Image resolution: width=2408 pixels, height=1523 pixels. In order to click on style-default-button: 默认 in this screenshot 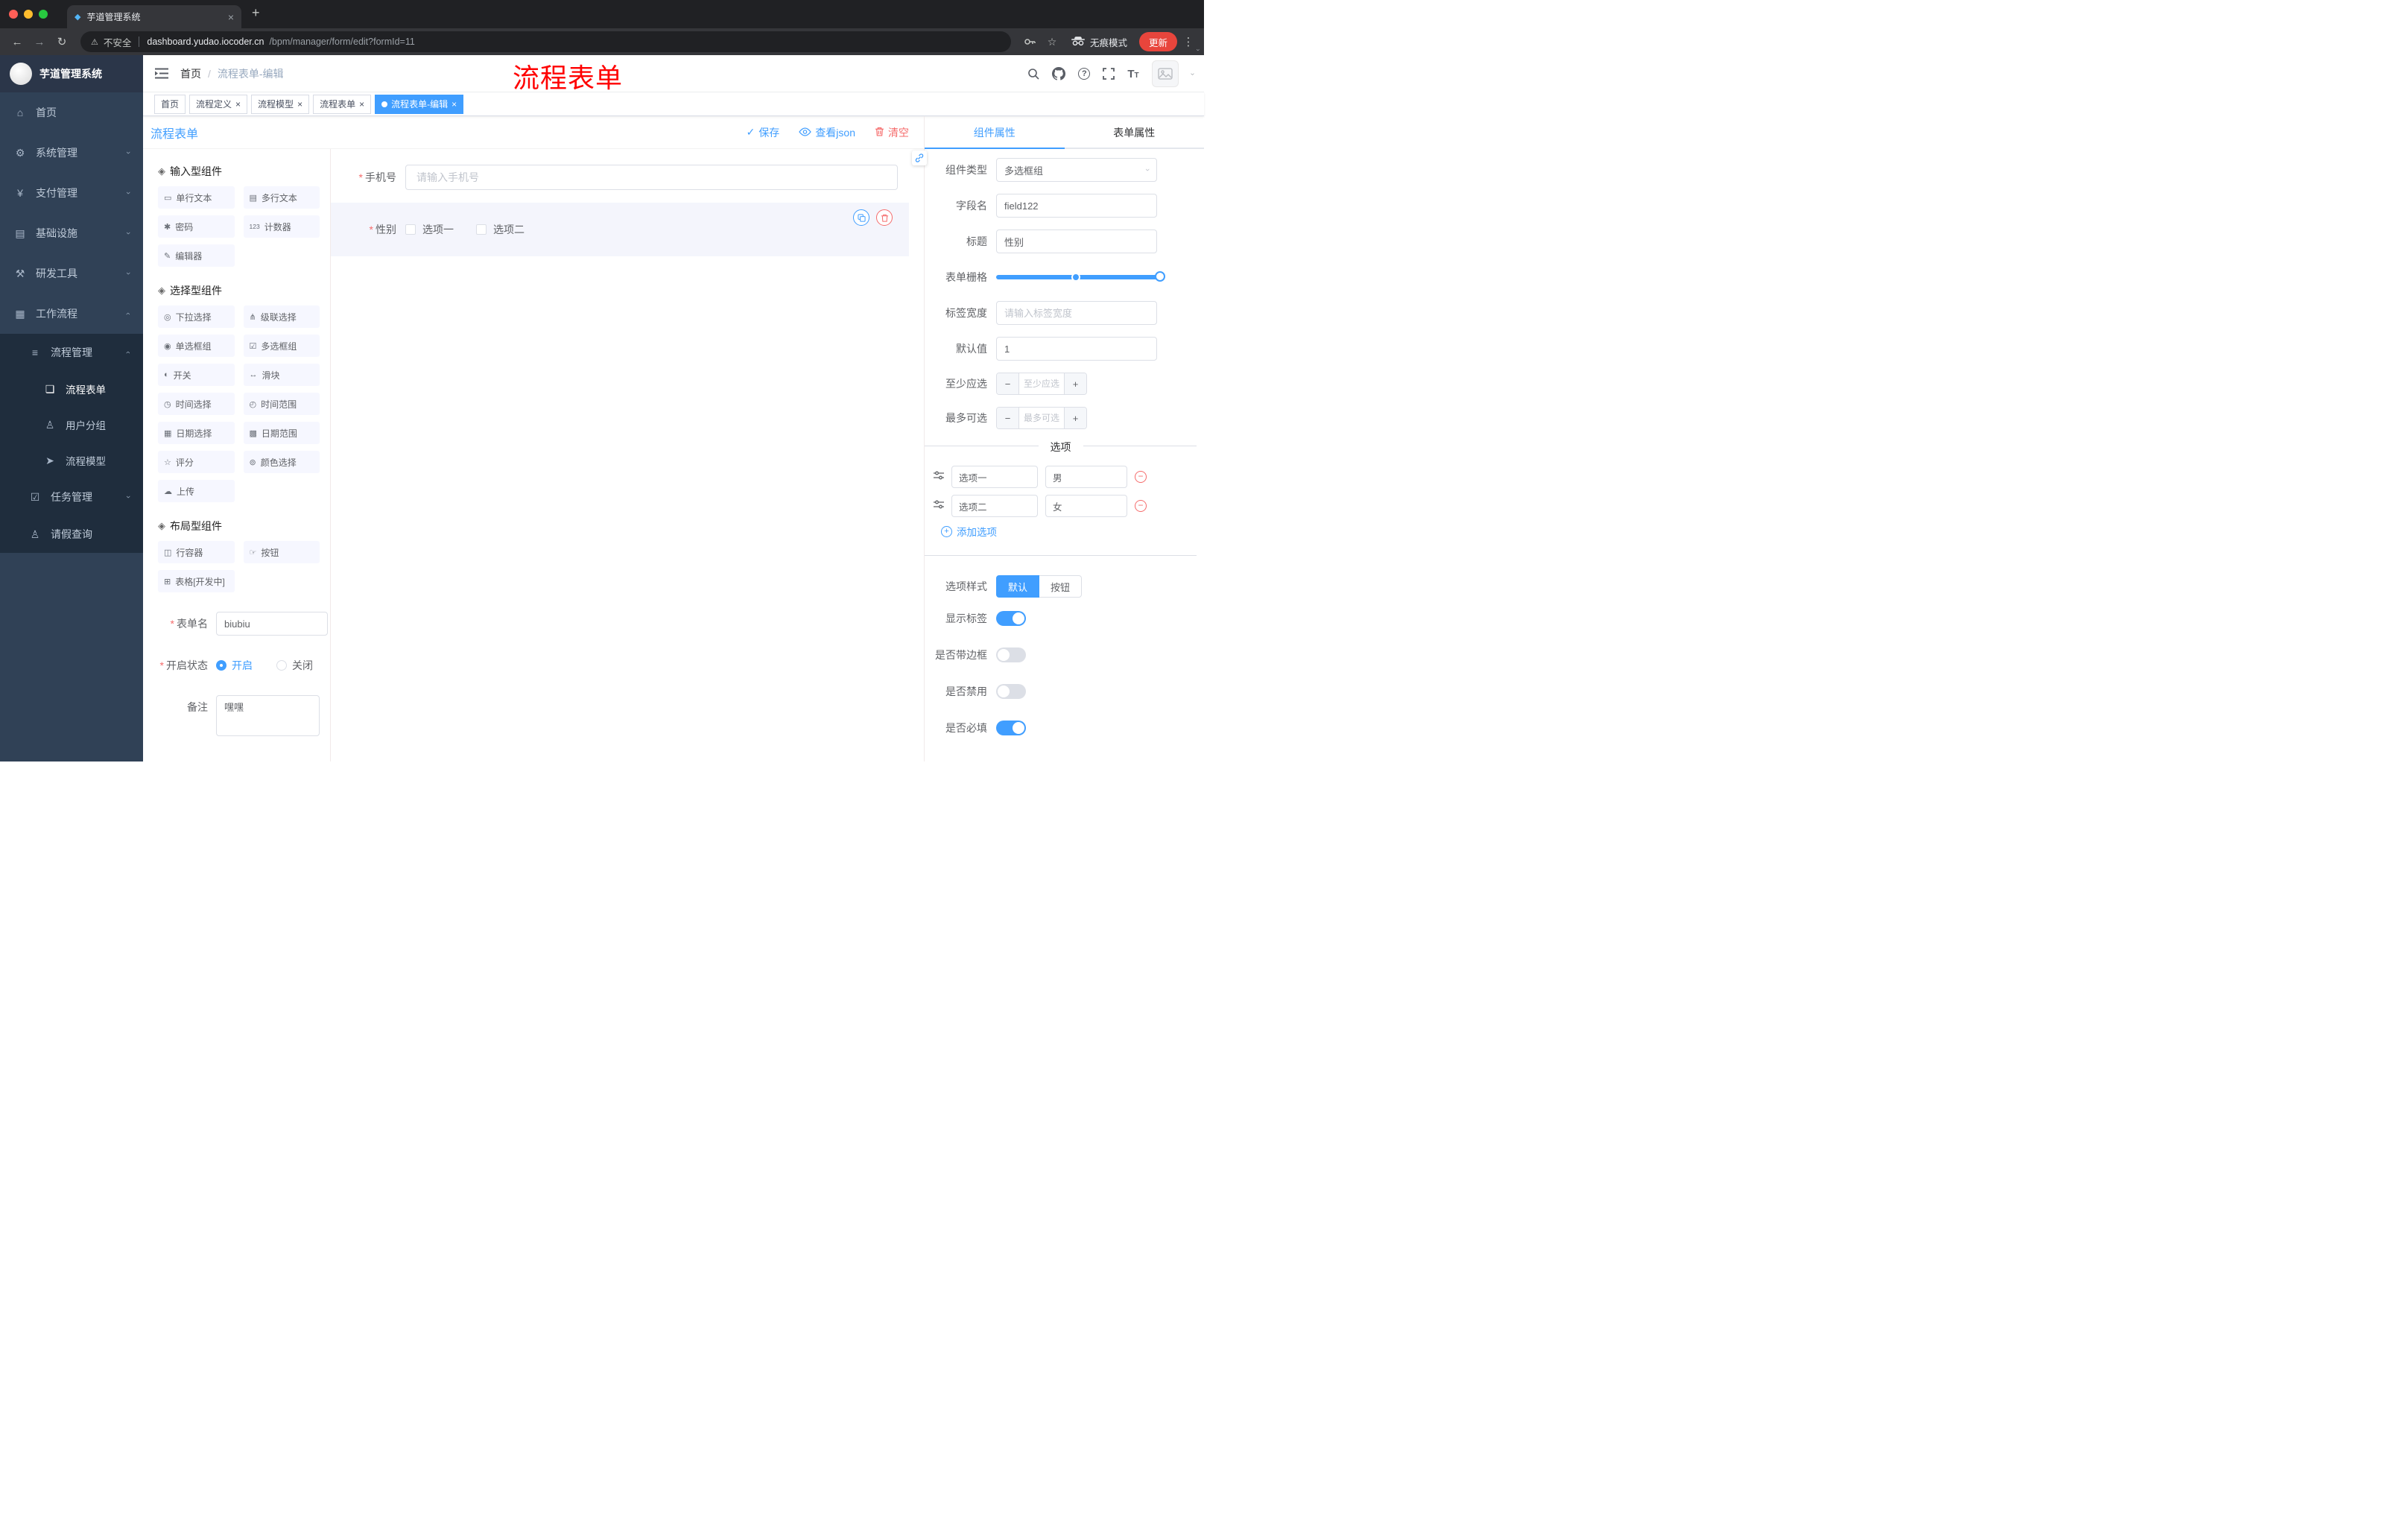, I will do `click(1018, 587)`.